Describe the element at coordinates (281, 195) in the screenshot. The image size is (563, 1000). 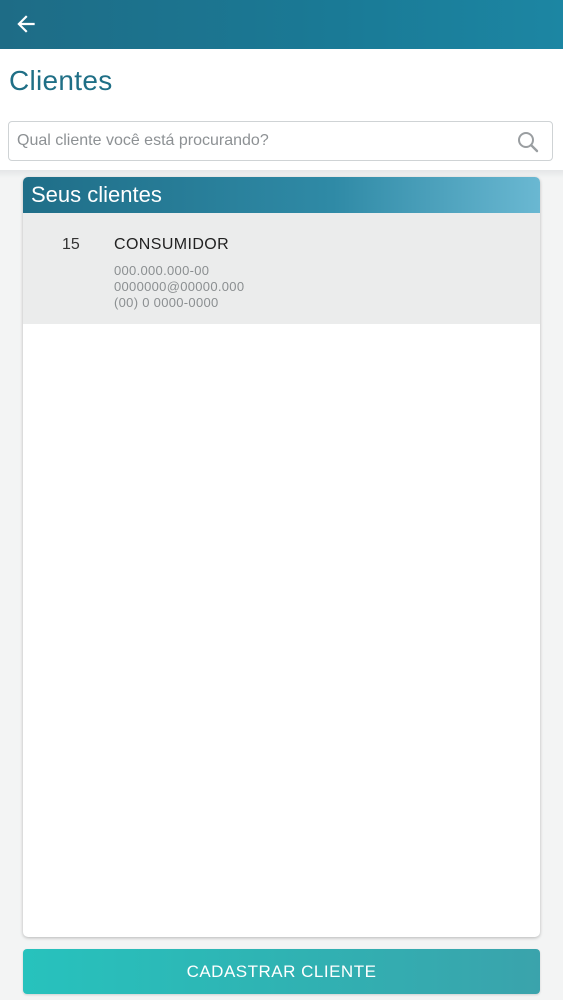
I see `clients-card-header: Seus clientes` at that location.